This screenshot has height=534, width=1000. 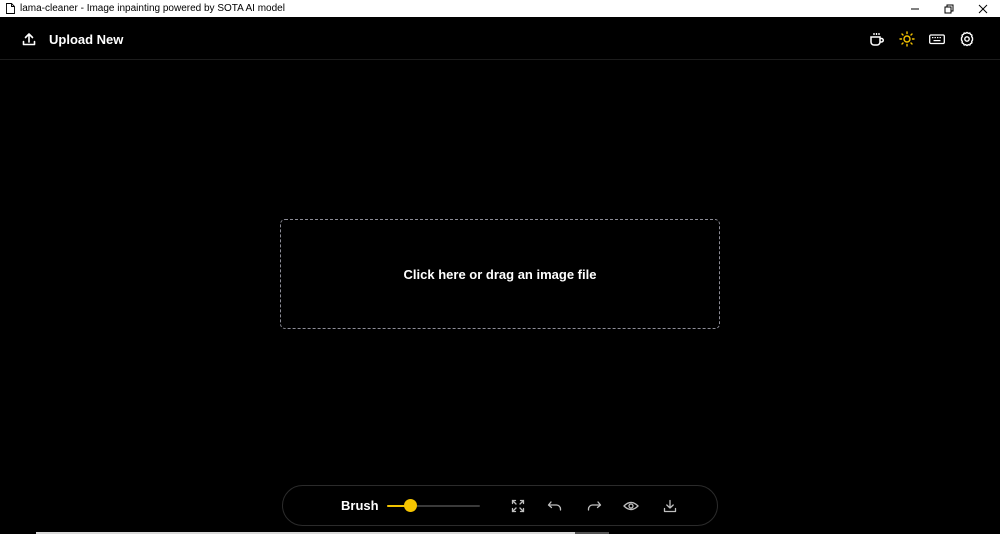 I want to click on undo-icon, so click(x=554, y=506).